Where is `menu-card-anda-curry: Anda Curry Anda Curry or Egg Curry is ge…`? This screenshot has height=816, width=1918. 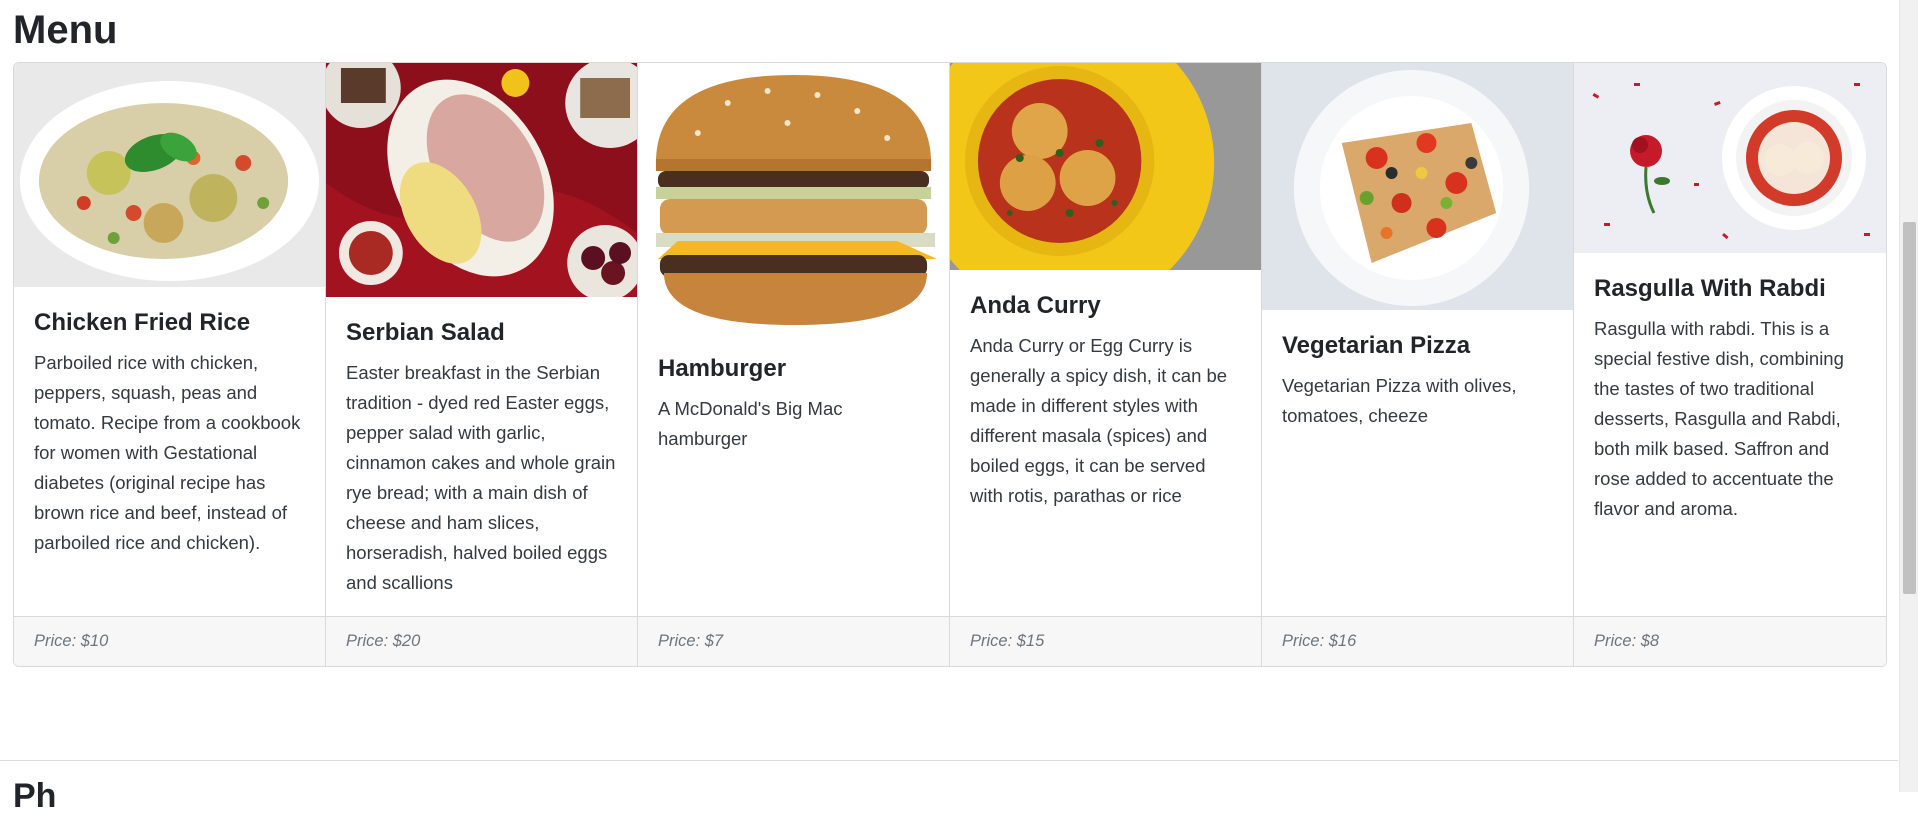
menu-card-anda-curry: Anda Curry Anda Curry or Egg Curry is ge… is located at coordinates (1106, 364).